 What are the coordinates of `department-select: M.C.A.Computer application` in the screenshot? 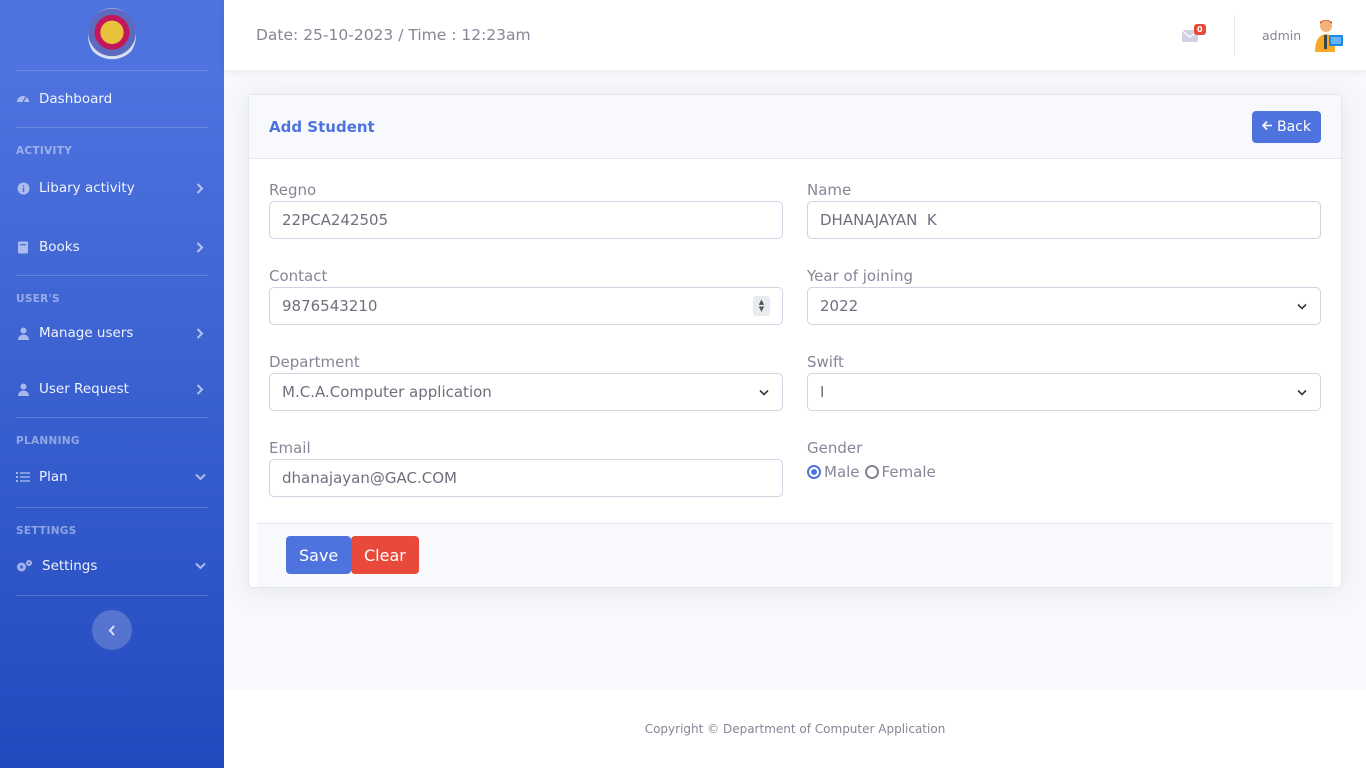 It's located at (526, 392).